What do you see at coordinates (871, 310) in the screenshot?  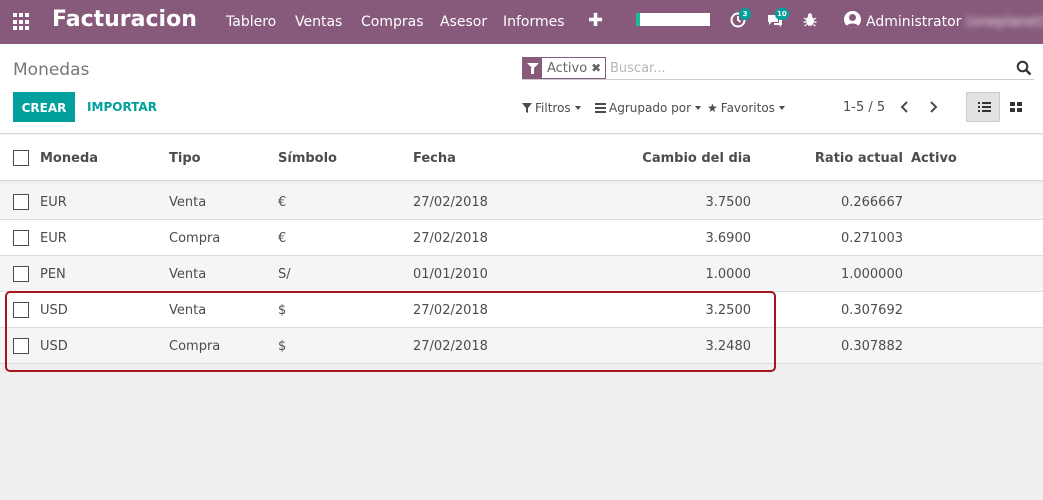 I see `cell-ratio: 0.307692` at bounding box center [871, 310].